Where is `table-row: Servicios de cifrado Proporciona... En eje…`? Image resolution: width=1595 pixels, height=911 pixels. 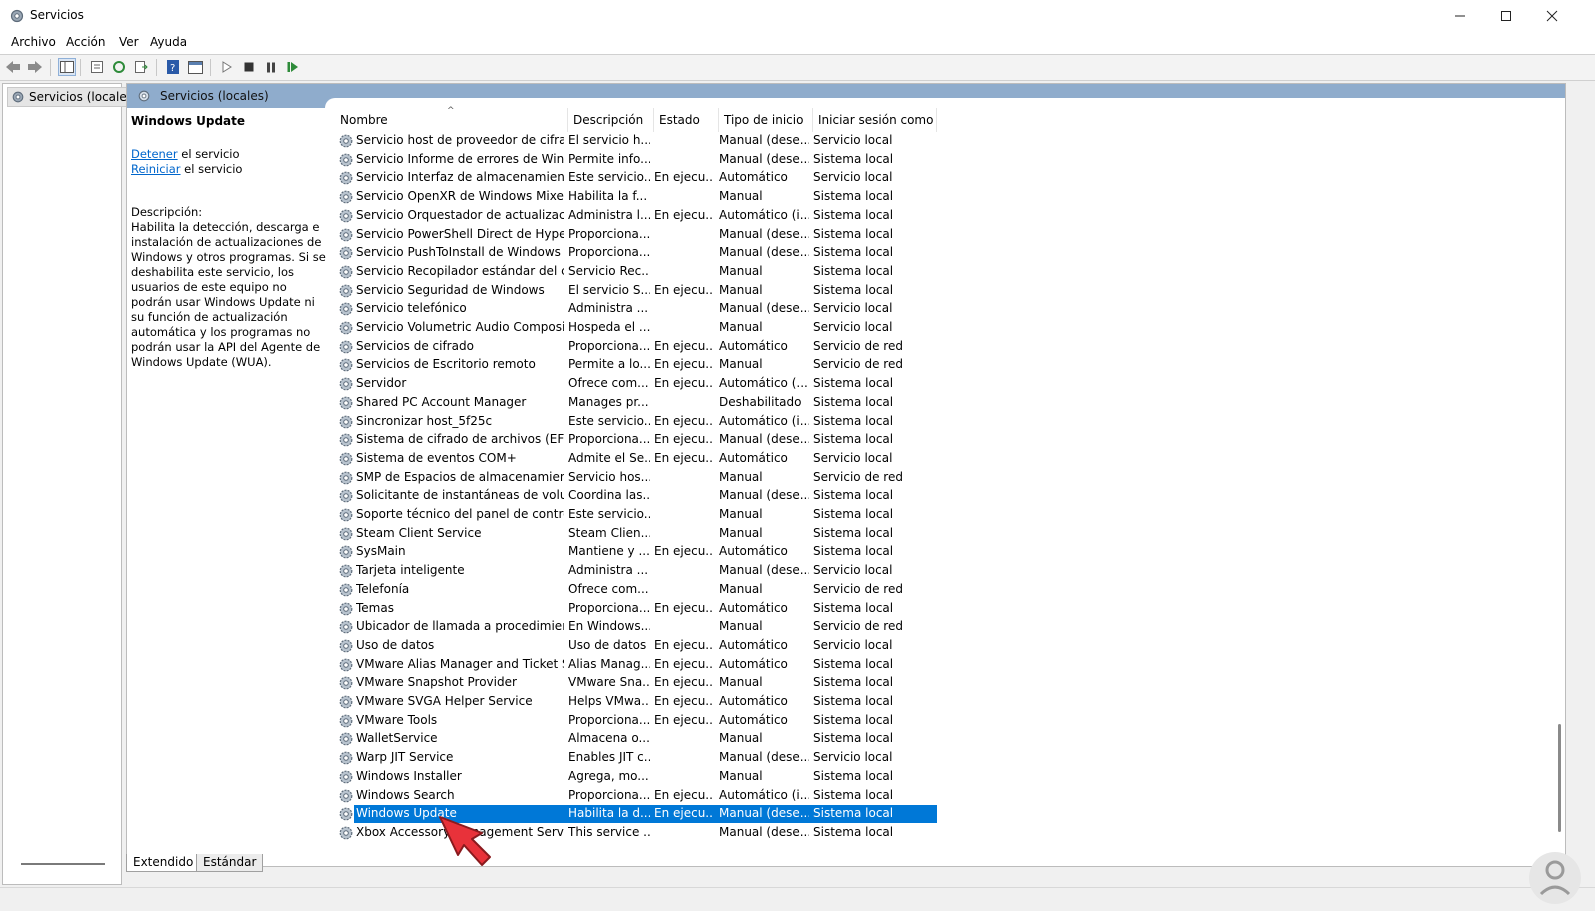
table-row: Servicios de cifrado Proporciona... En eje… is located at coordinates (636, 347).